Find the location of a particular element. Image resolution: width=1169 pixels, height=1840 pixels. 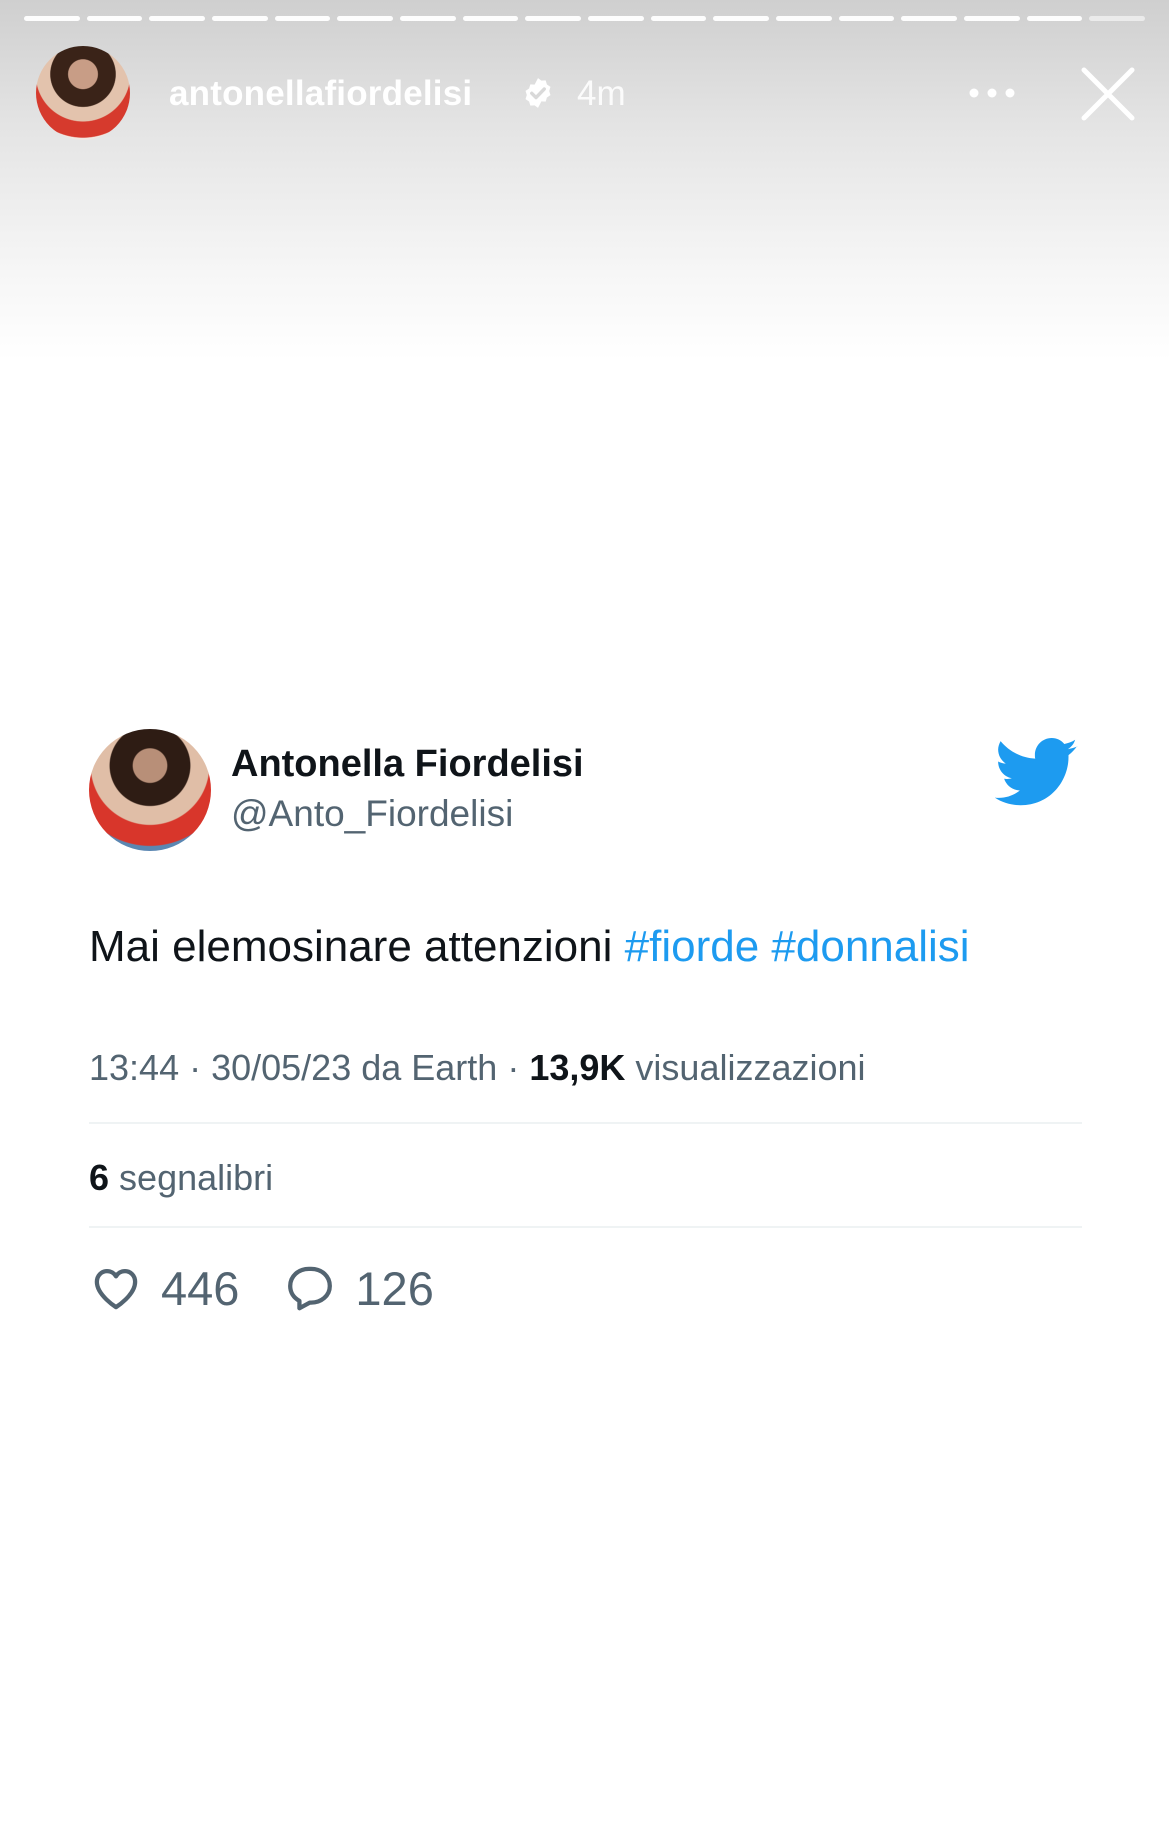

story-author-avatar is located at coordinates (83, 93).